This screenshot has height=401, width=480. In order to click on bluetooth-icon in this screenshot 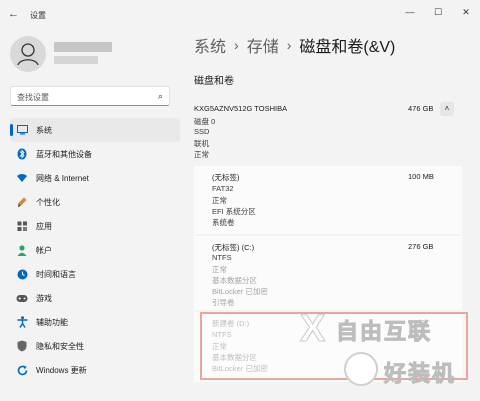, I will do `click(22, 154)`.